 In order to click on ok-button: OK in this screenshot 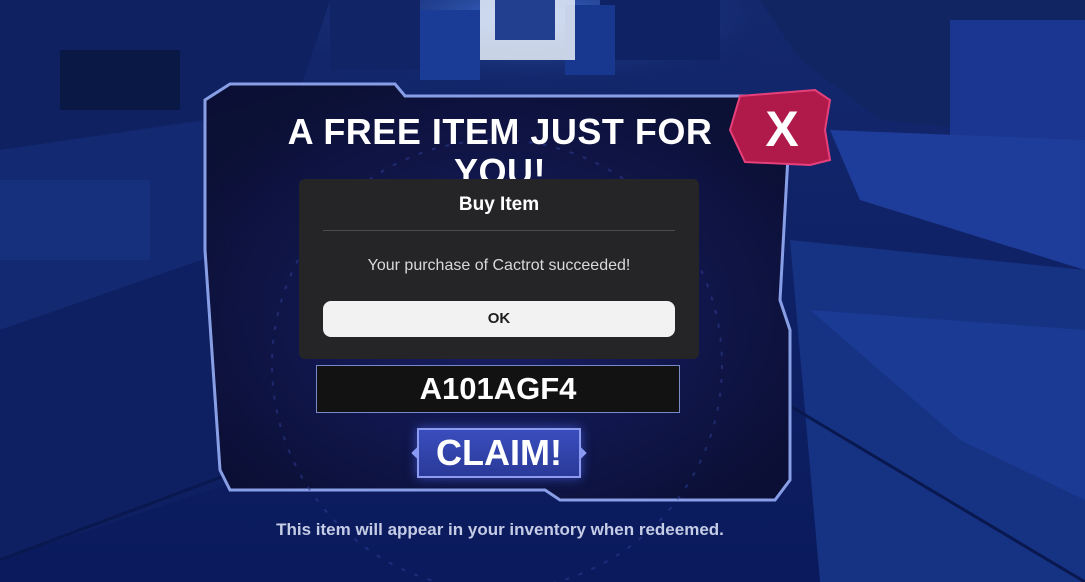, I will do `click(499, 319)`.